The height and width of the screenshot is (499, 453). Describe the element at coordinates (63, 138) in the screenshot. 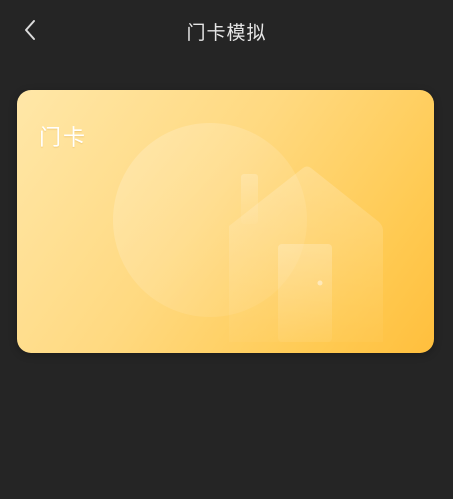

I see `card-label: 门卡` at that location.